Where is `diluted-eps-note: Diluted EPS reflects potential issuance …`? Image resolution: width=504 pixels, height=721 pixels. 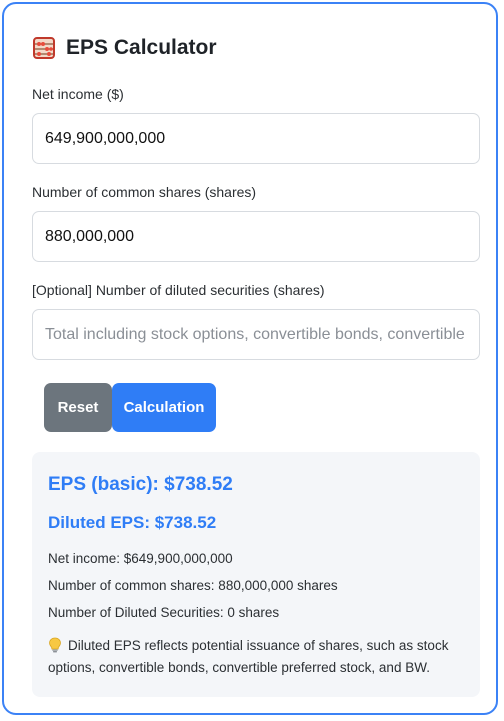
diluted-eps-note: Diluted EPS reflects potential issuance … is located at coordinates (258, 657).